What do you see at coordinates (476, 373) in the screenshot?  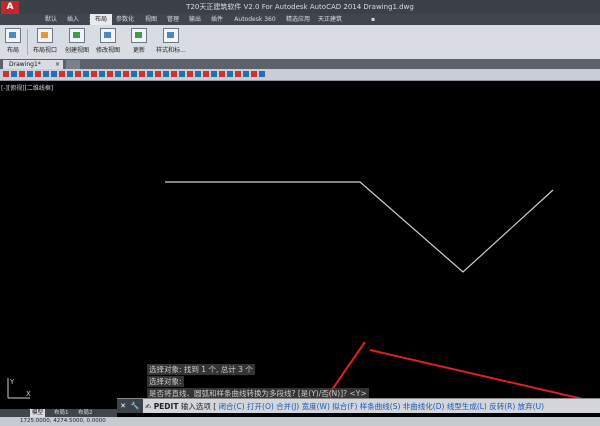 I see `annotation-arrow` at bounding box center [476, 373].